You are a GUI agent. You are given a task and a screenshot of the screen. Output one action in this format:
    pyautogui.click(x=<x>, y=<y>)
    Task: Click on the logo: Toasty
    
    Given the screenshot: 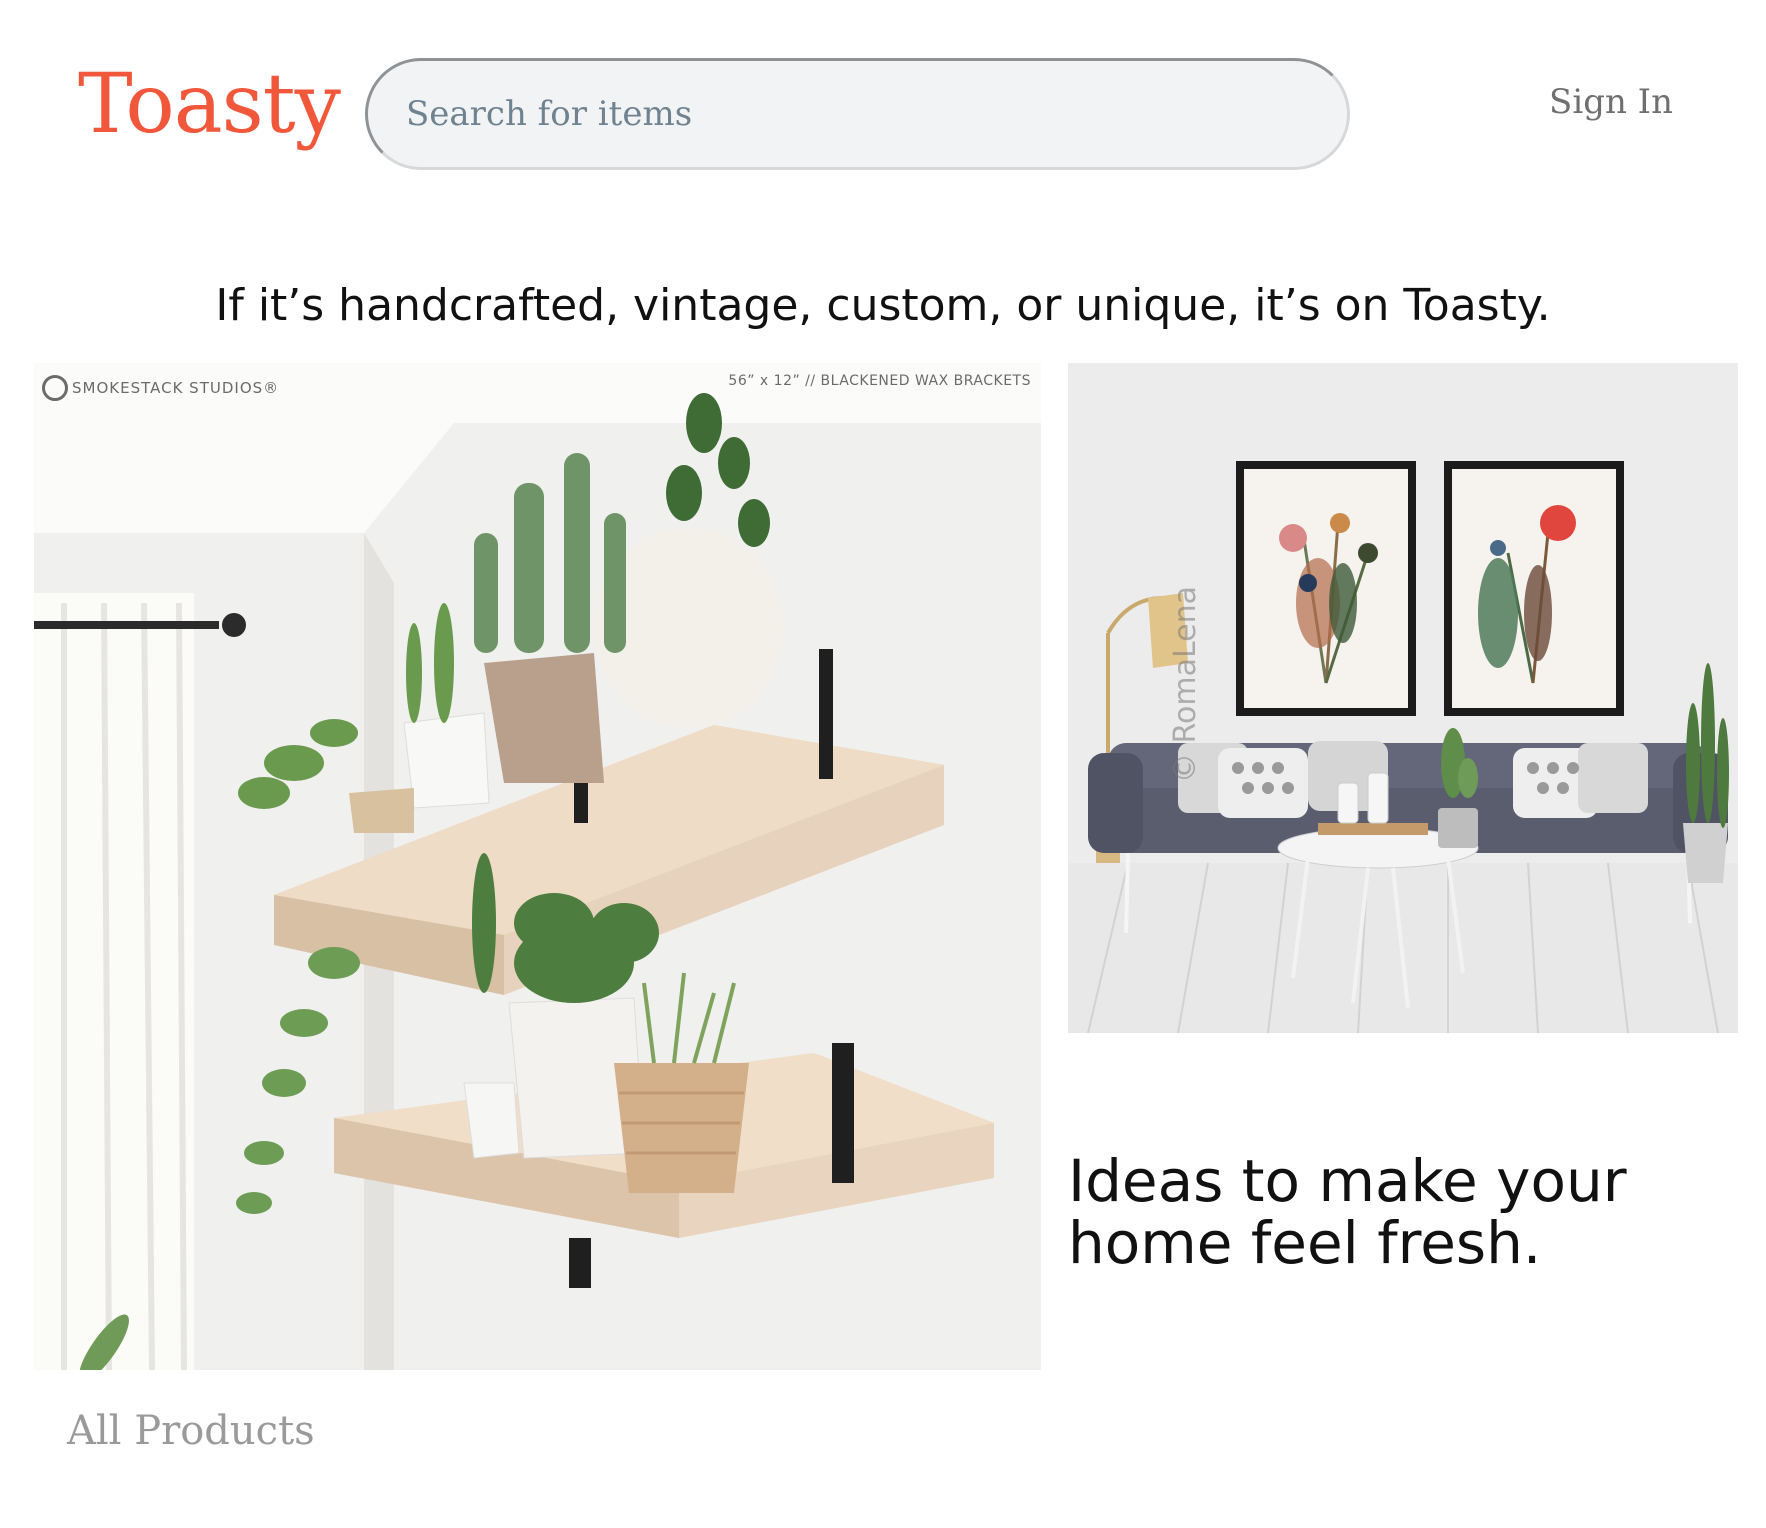 What is the action you would take?
    pyautogui.click(x=209, y=105)
    